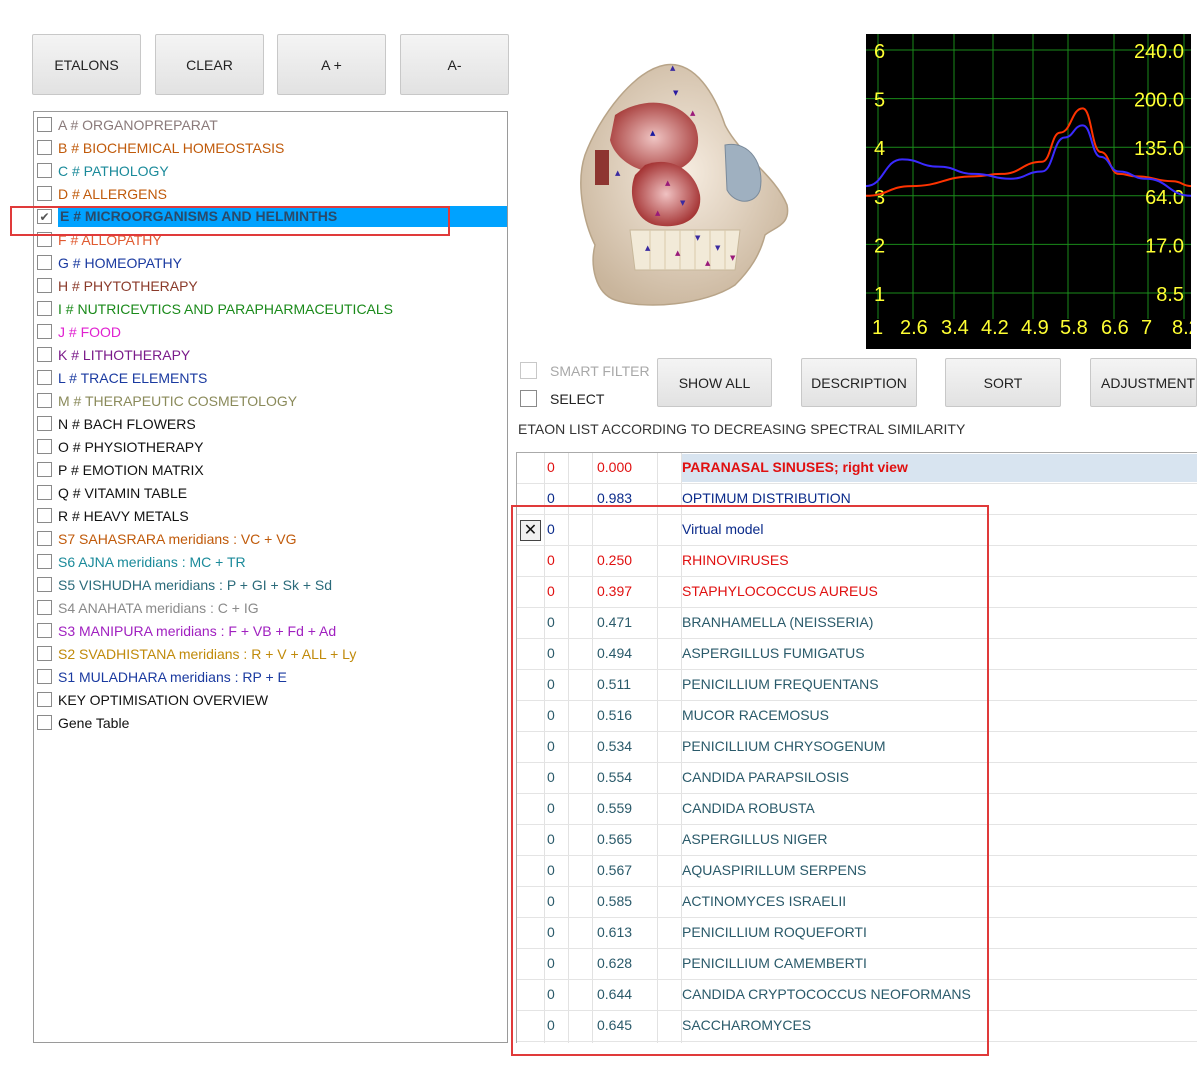 The image size is (1197, 1080). I want to click on category-item: S6 AJNA meridians : MC + TR, so click(270, 561).